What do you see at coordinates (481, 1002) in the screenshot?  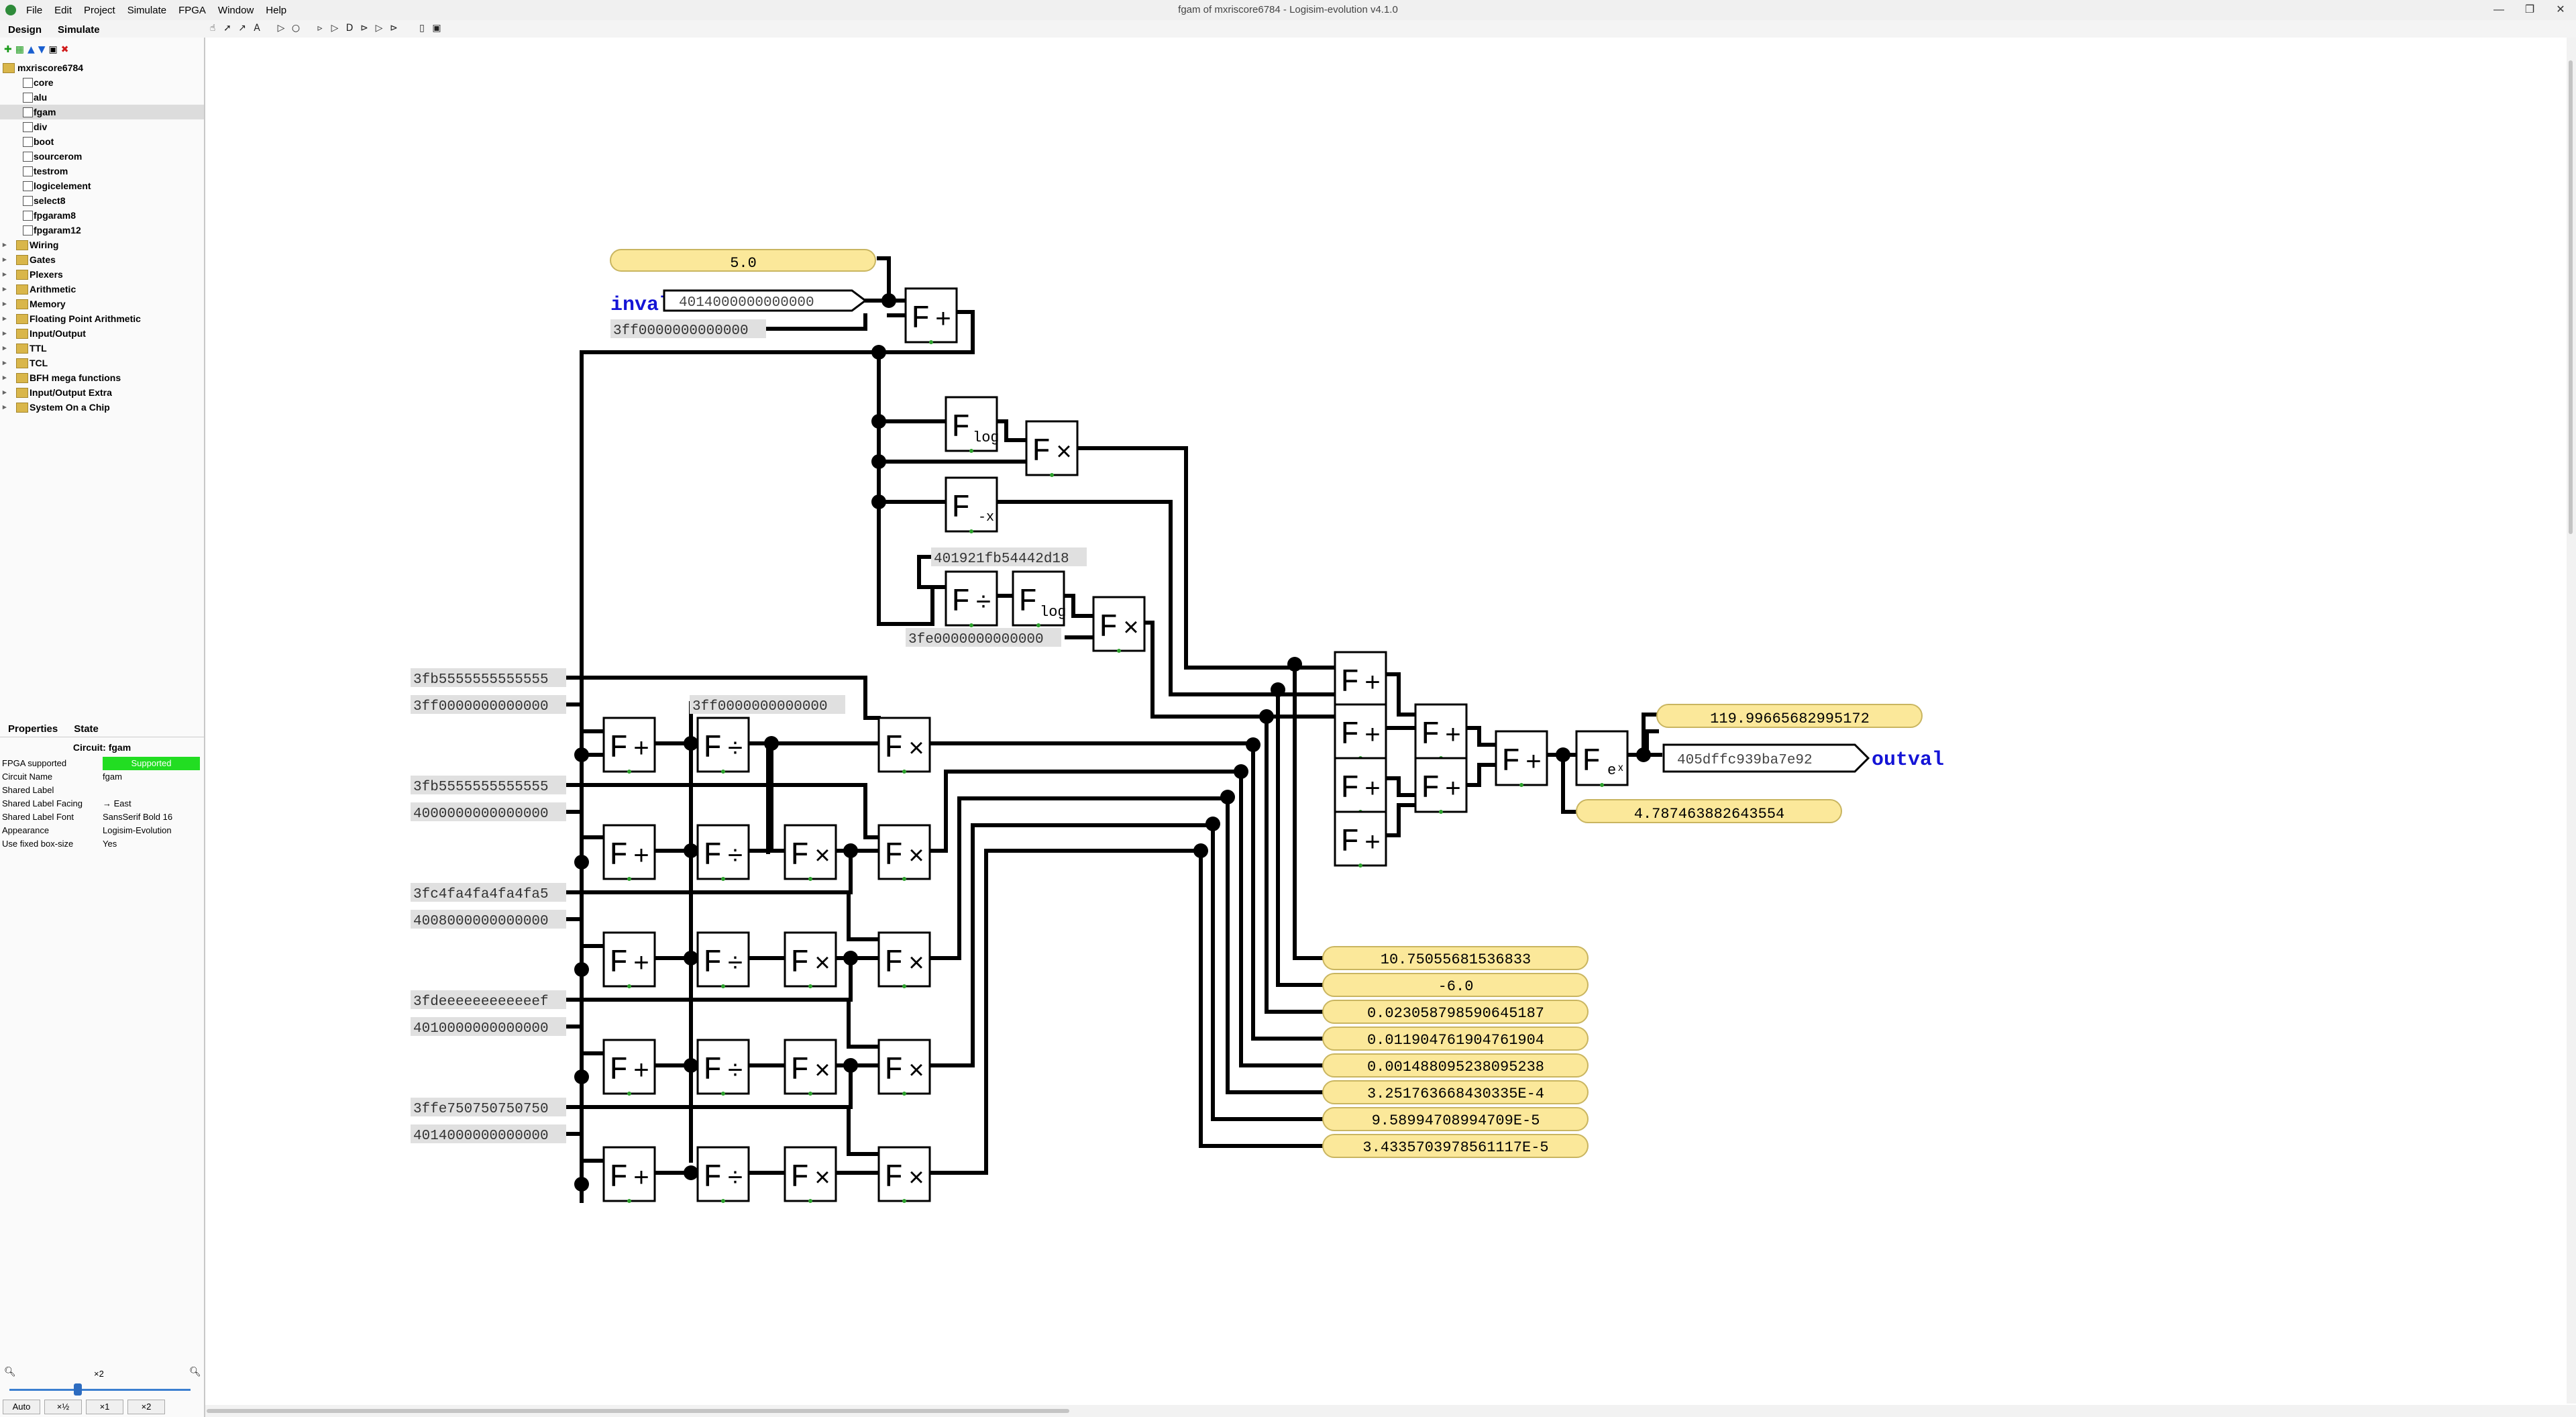 I see `const-input-value: 3fdeeeeeeeeeeeef` at bounding box center [481, 1002].